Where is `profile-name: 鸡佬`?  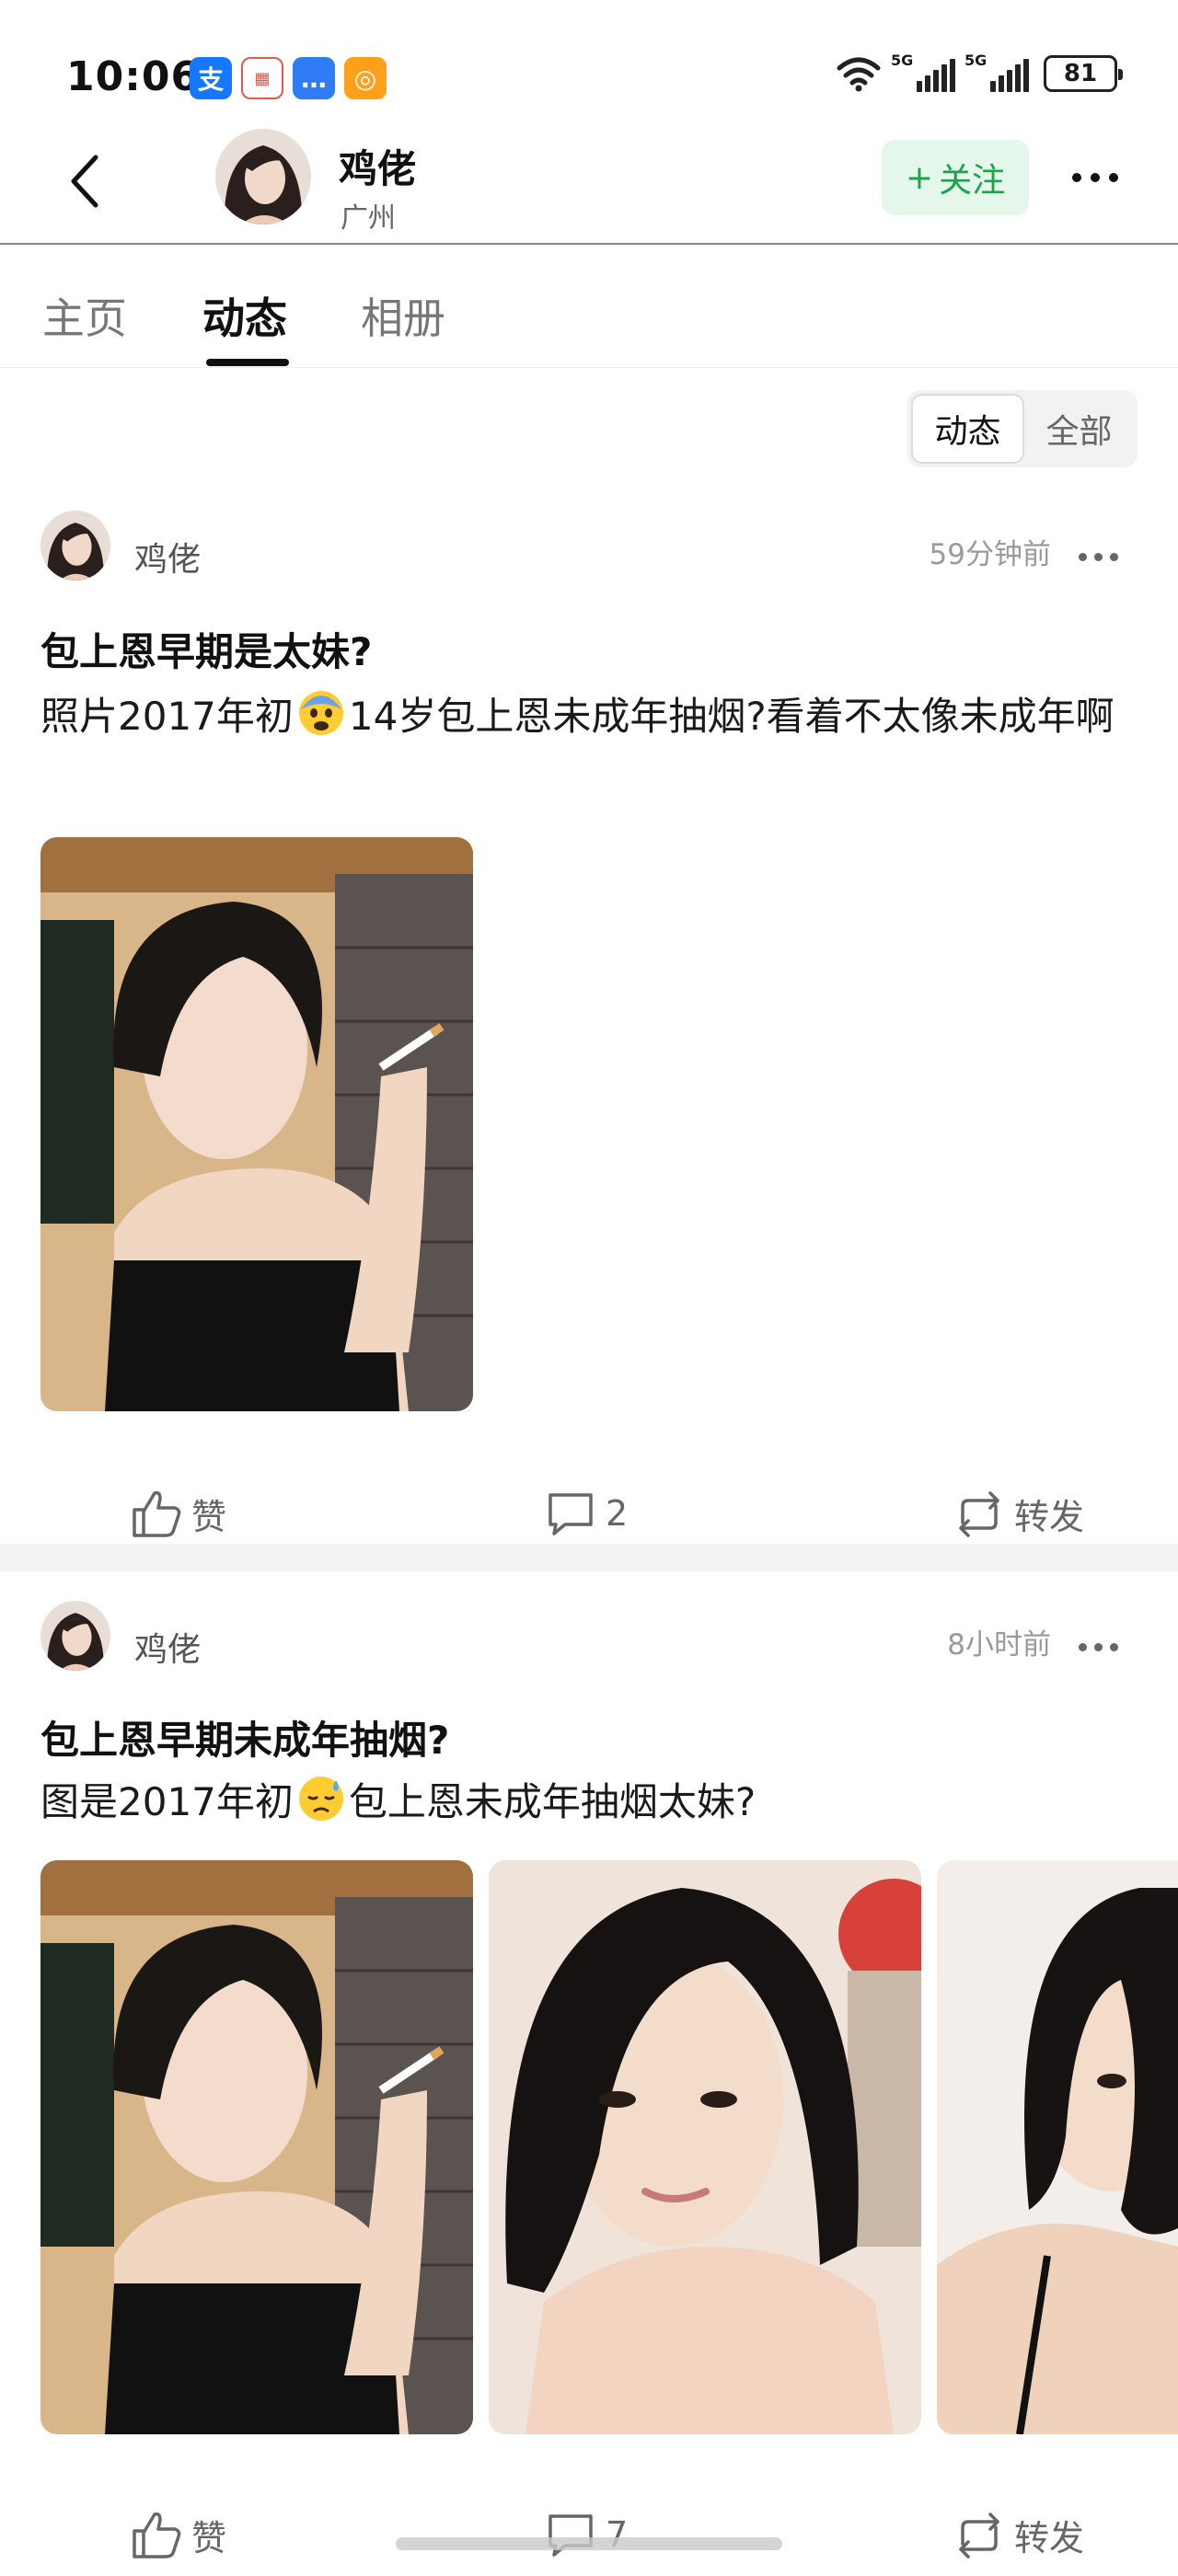
profile-name: 鸡佬 is located at coordinates (378, 168).